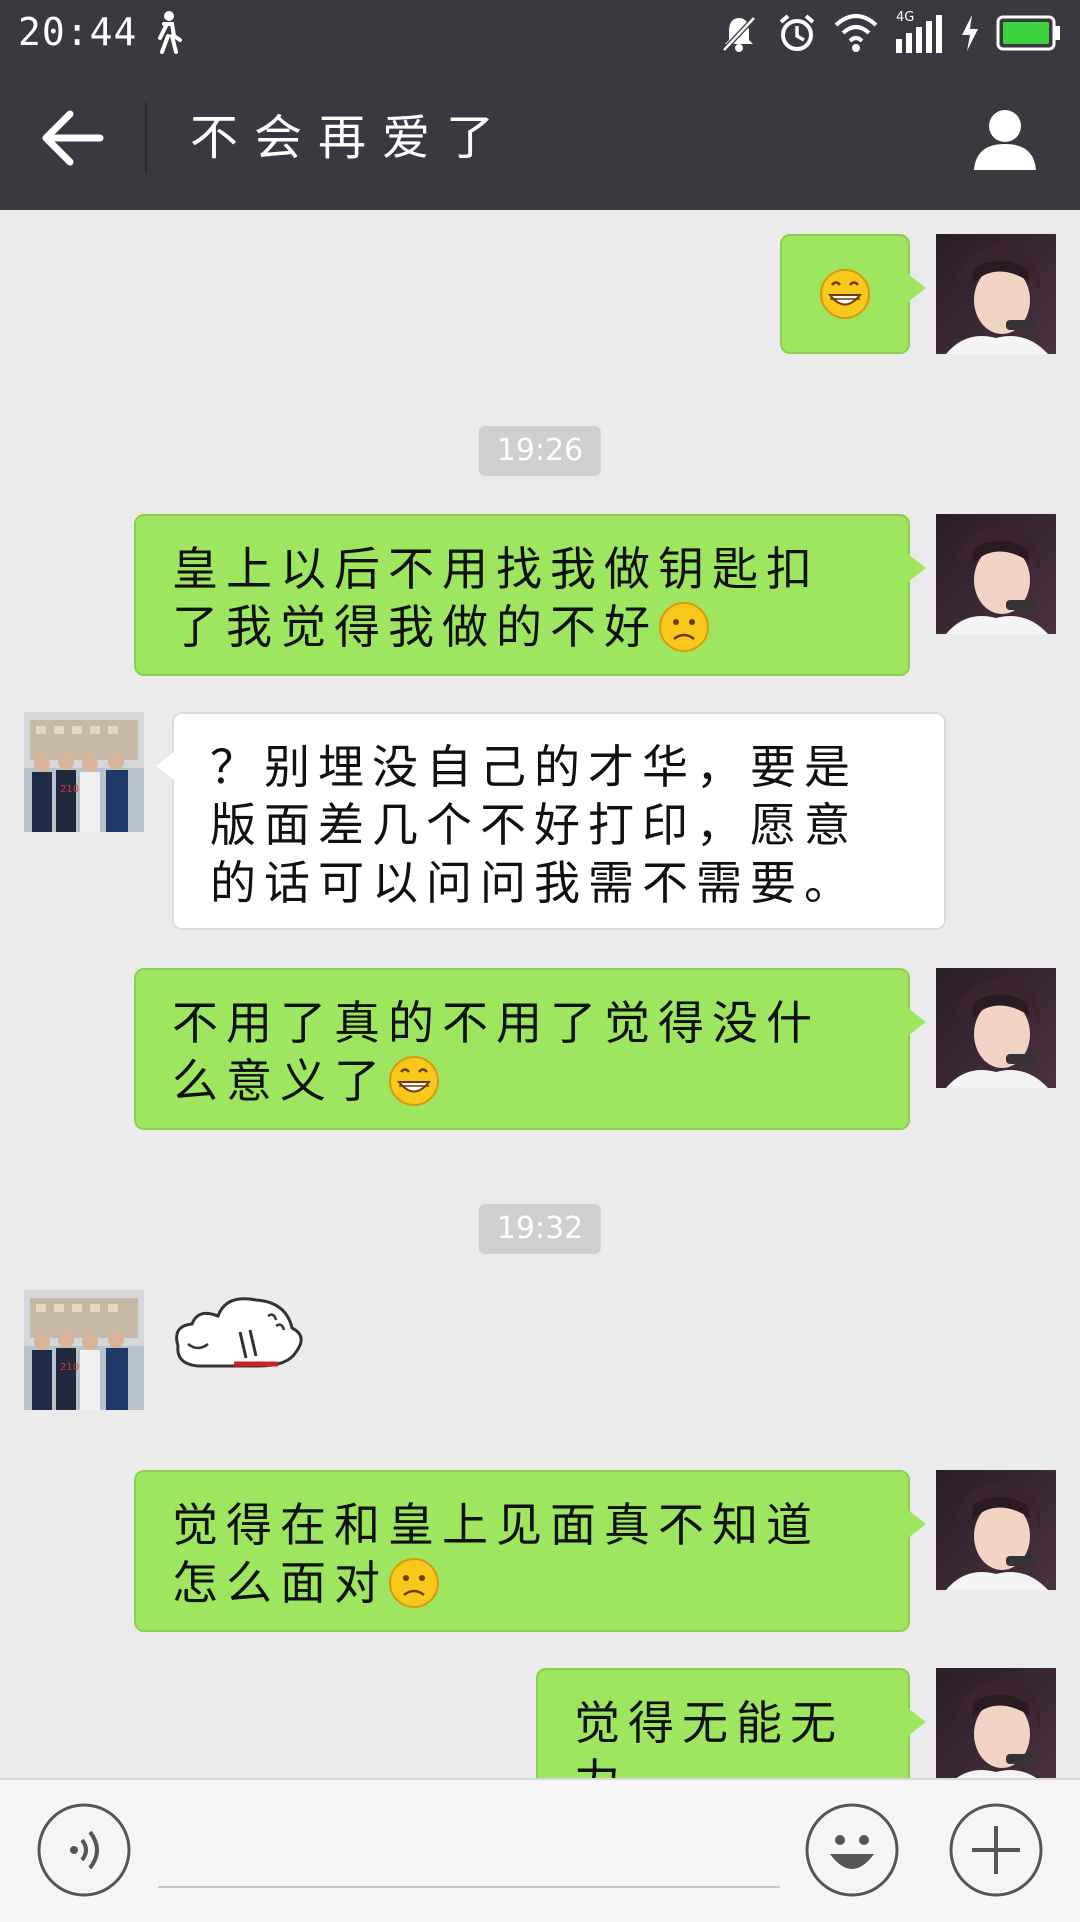 The image size is (1080, 1922). I want to click on title-bar: 不会再爱了, so click(540, 138).